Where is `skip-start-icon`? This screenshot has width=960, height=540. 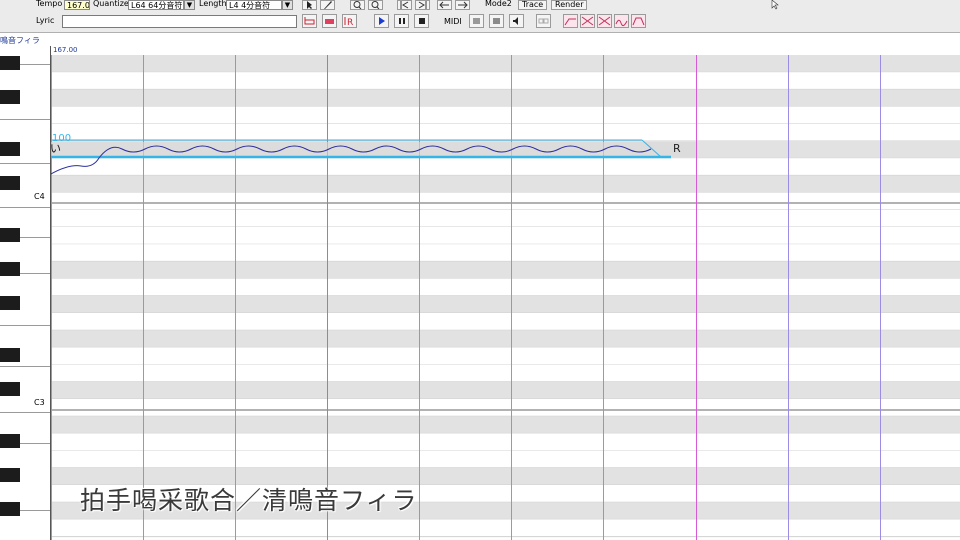
skip-start-icon is located at coordinates (404, 5).